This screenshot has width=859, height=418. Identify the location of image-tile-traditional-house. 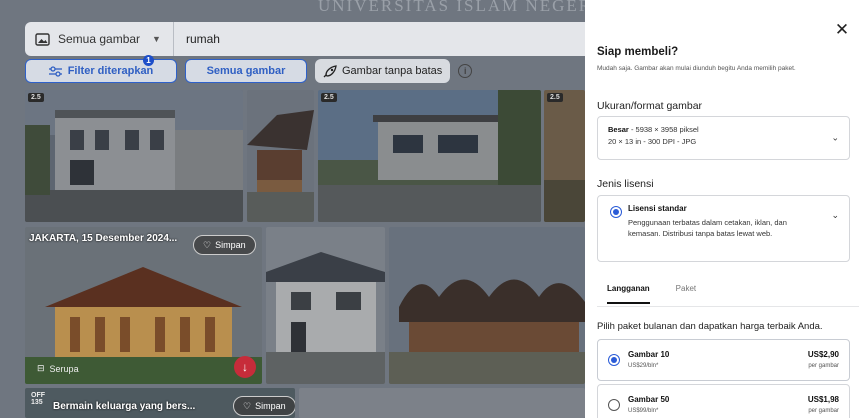
(280, 156).